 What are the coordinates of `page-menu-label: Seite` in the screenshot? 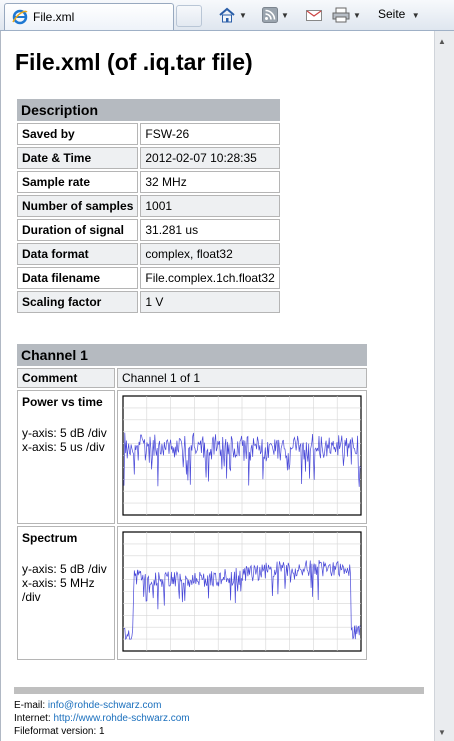 It's located at (392, 14).